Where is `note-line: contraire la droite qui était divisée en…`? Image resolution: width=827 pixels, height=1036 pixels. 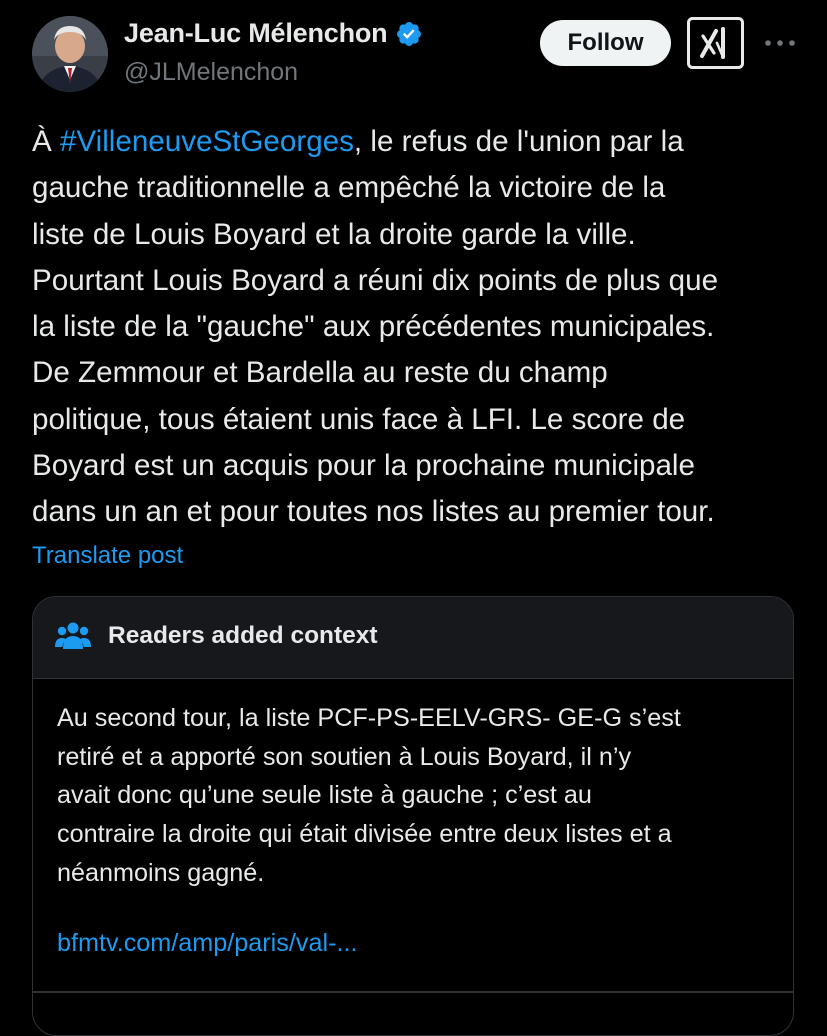
note-line: contraire la droite qui était divisée en… is located at coordinates (364, 834).